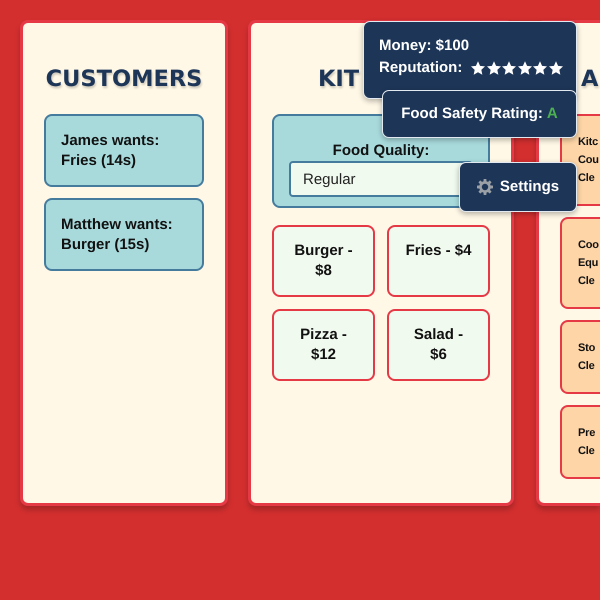 Image resolution: width=600 pixels, height=600 pixels. I want to click on cleaning-task-button: Sto Cle, so click(580, 357).